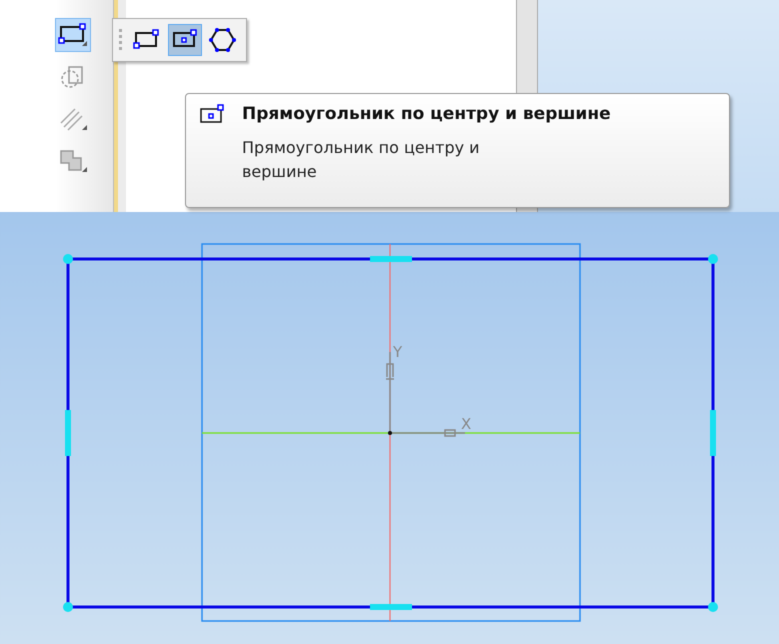 The height and width of the screenshot is (644, 779). I want to click on grip-icon, so click(120, 40).